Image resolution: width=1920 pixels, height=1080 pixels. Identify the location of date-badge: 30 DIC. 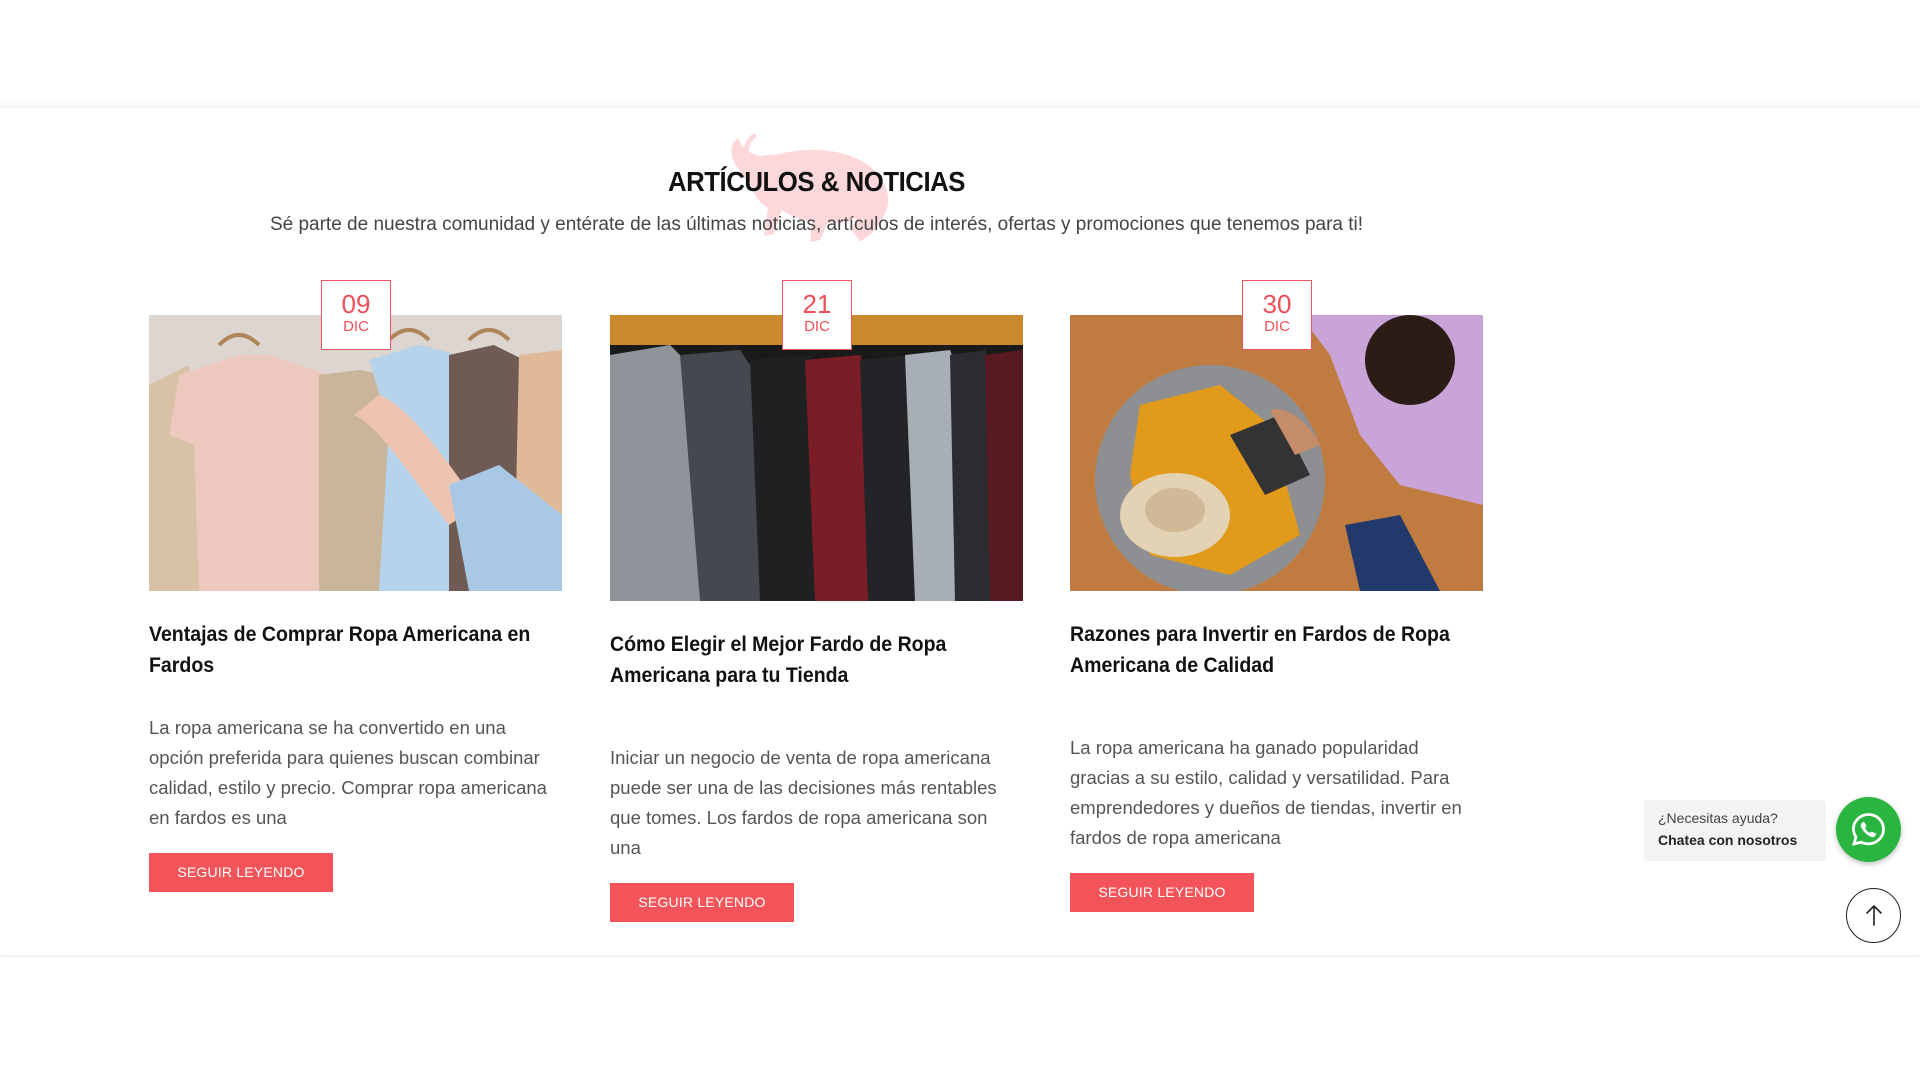
(1277, 315).